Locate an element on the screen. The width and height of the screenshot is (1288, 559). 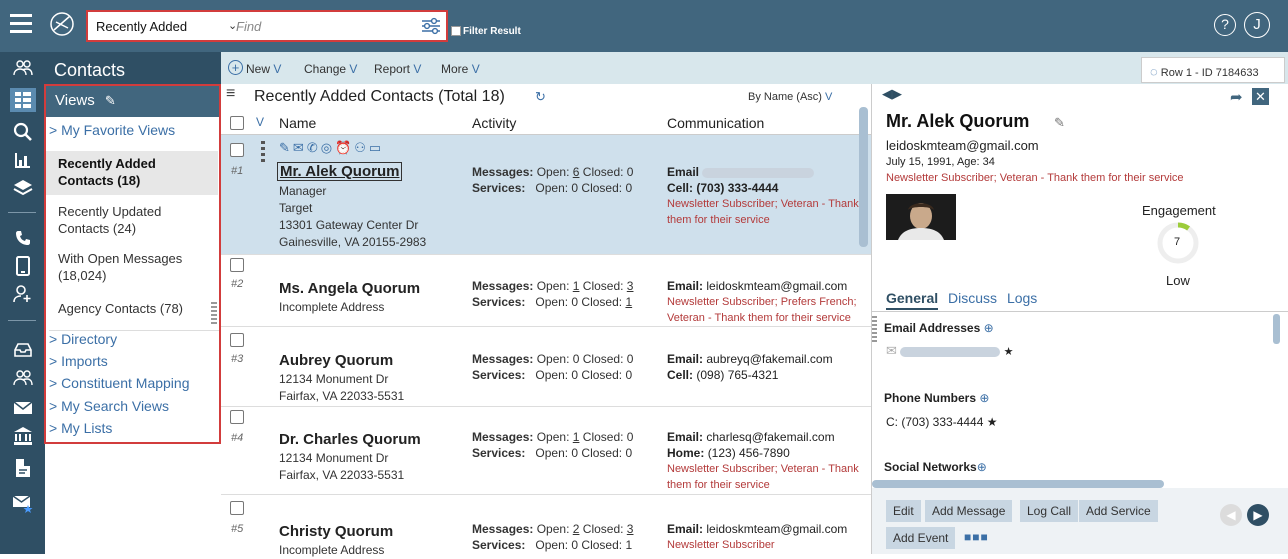
contact-name-link: Aubrey Quorum is located at coordinates (336, 360).